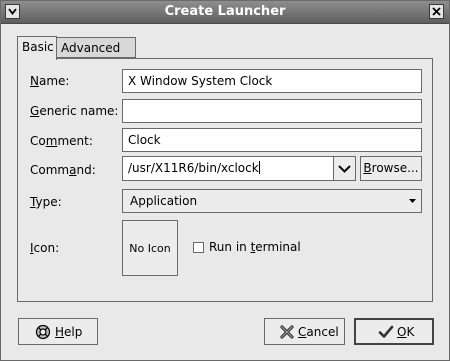  Describe the element at coordinates (198, 247) in the screenshot. I see `run-in-terminal-checkbox` at that location.